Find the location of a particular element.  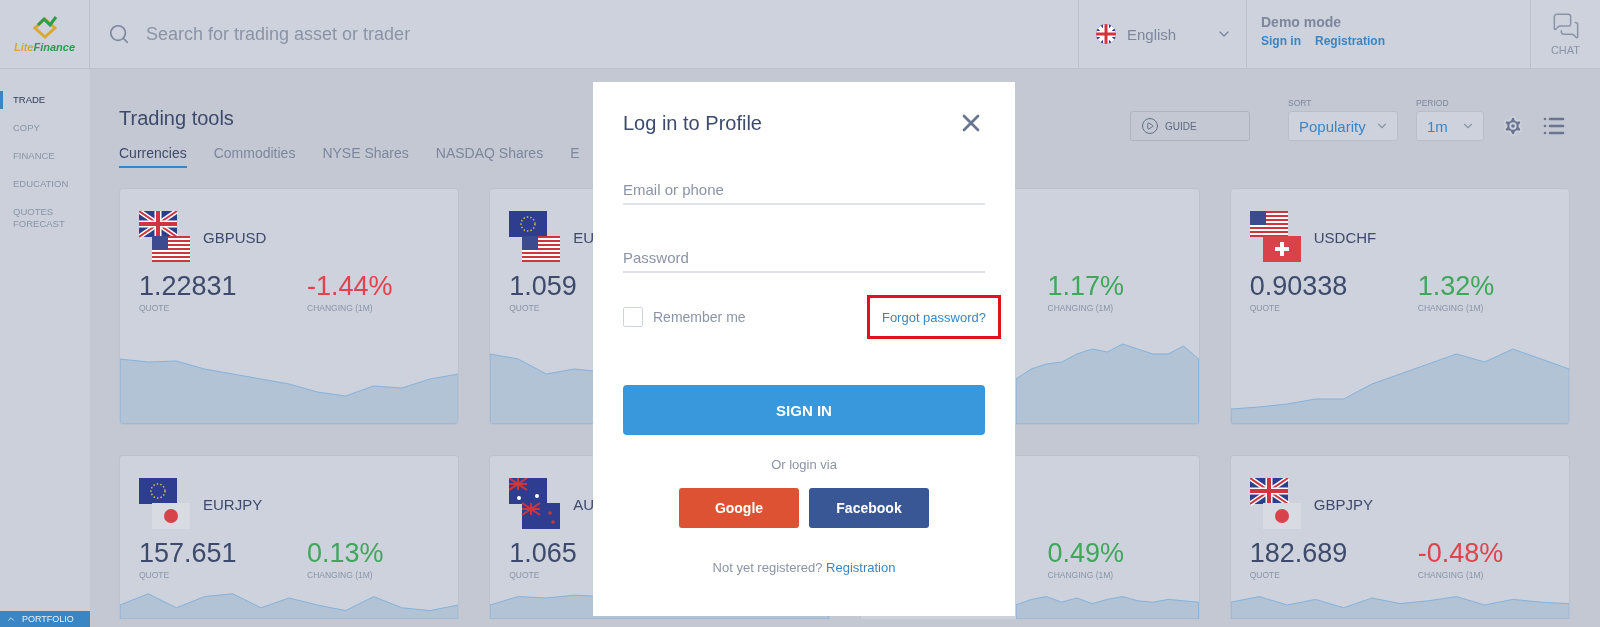

sign-in-button: SIGN IN is located at coordinates (804, 410).